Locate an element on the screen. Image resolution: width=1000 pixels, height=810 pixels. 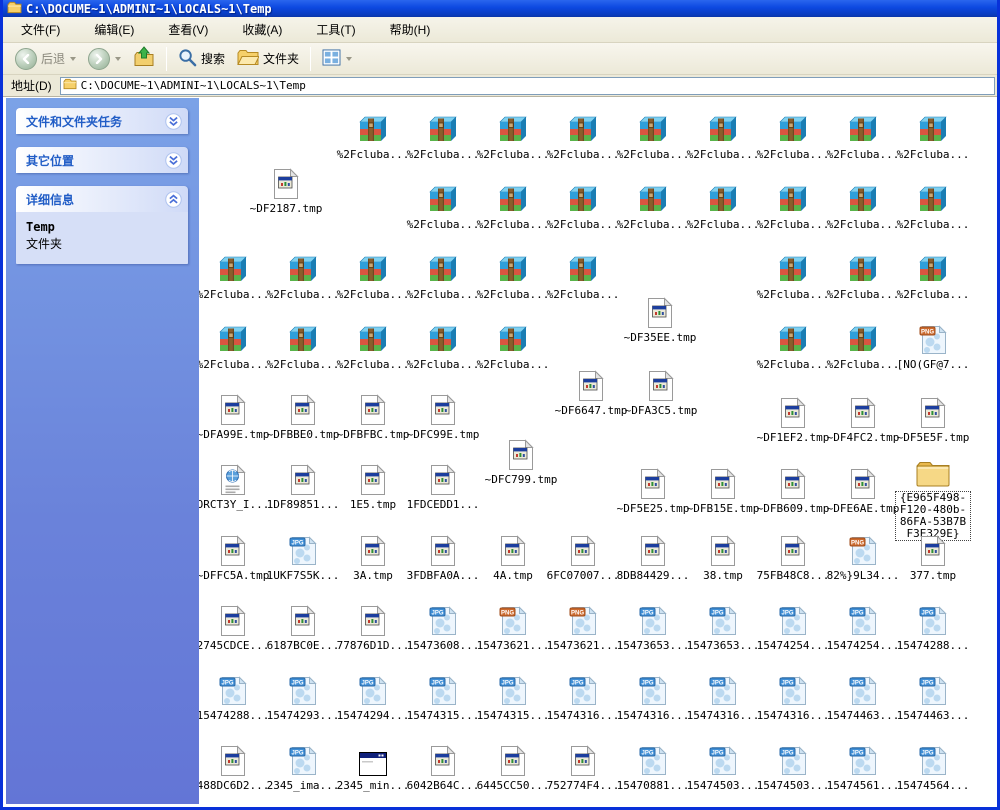
folders-button: 文件夹 is located at coordinates (268, 59).